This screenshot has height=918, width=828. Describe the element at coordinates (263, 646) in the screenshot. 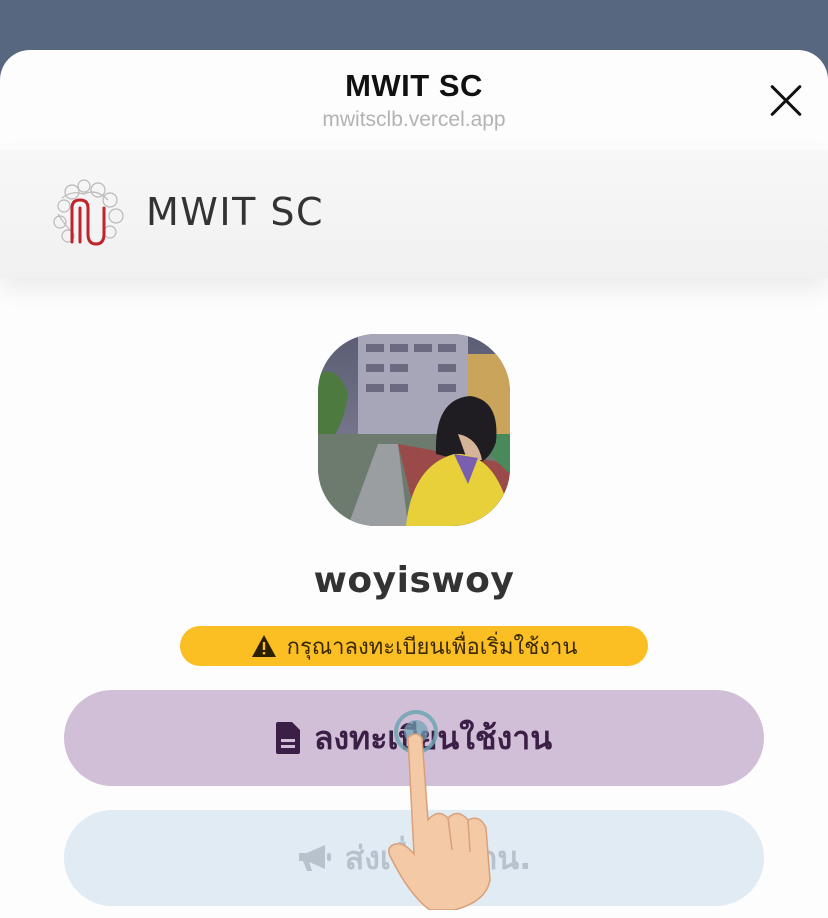

I see `warning-triangle-icon` at that location.